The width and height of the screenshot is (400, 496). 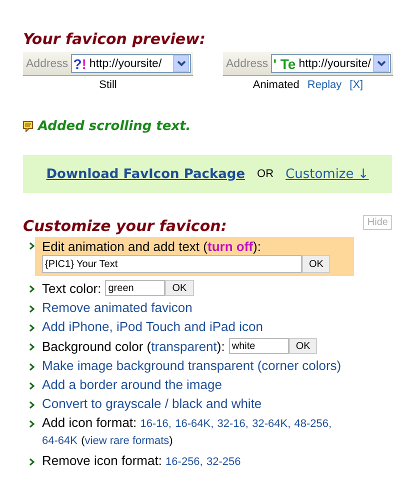 What do you see at coordinates (117, 307) in the screenshot?
I see `option-link: Remove animated favicon` at bounding box center [117, 307].